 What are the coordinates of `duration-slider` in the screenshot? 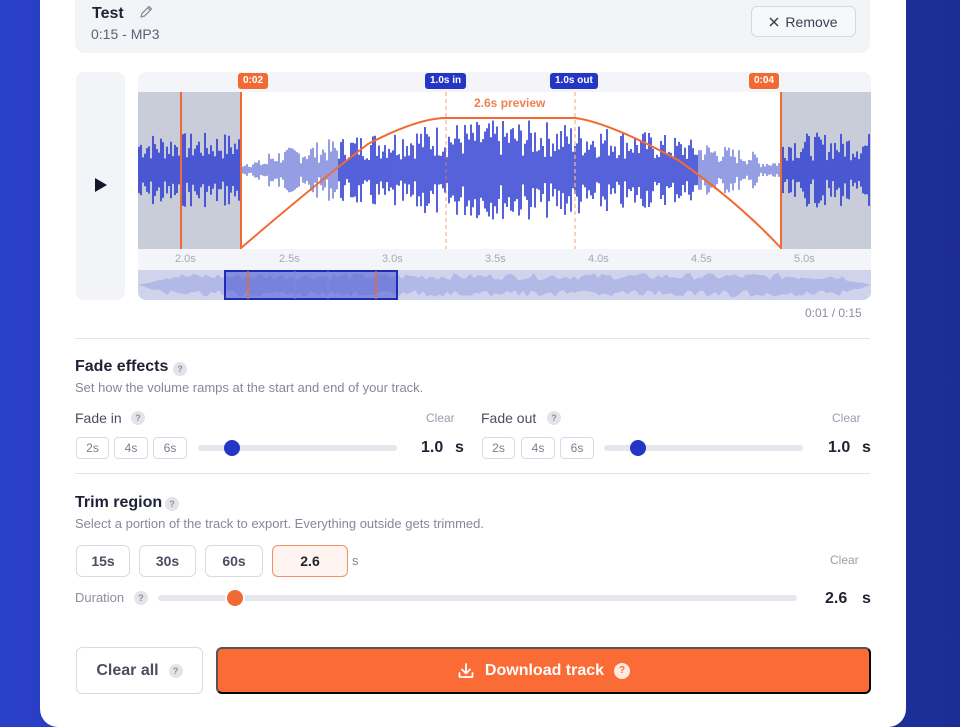 It's located at (477, 598).